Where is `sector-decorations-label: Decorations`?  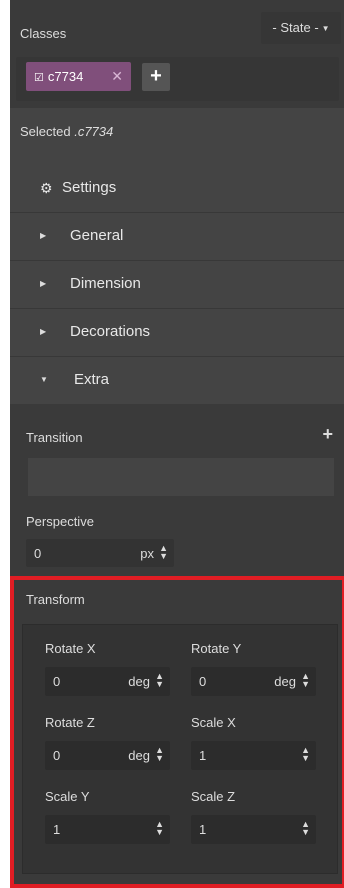
sector-decorations-label: Decorations is located at coordinates (110, 331).